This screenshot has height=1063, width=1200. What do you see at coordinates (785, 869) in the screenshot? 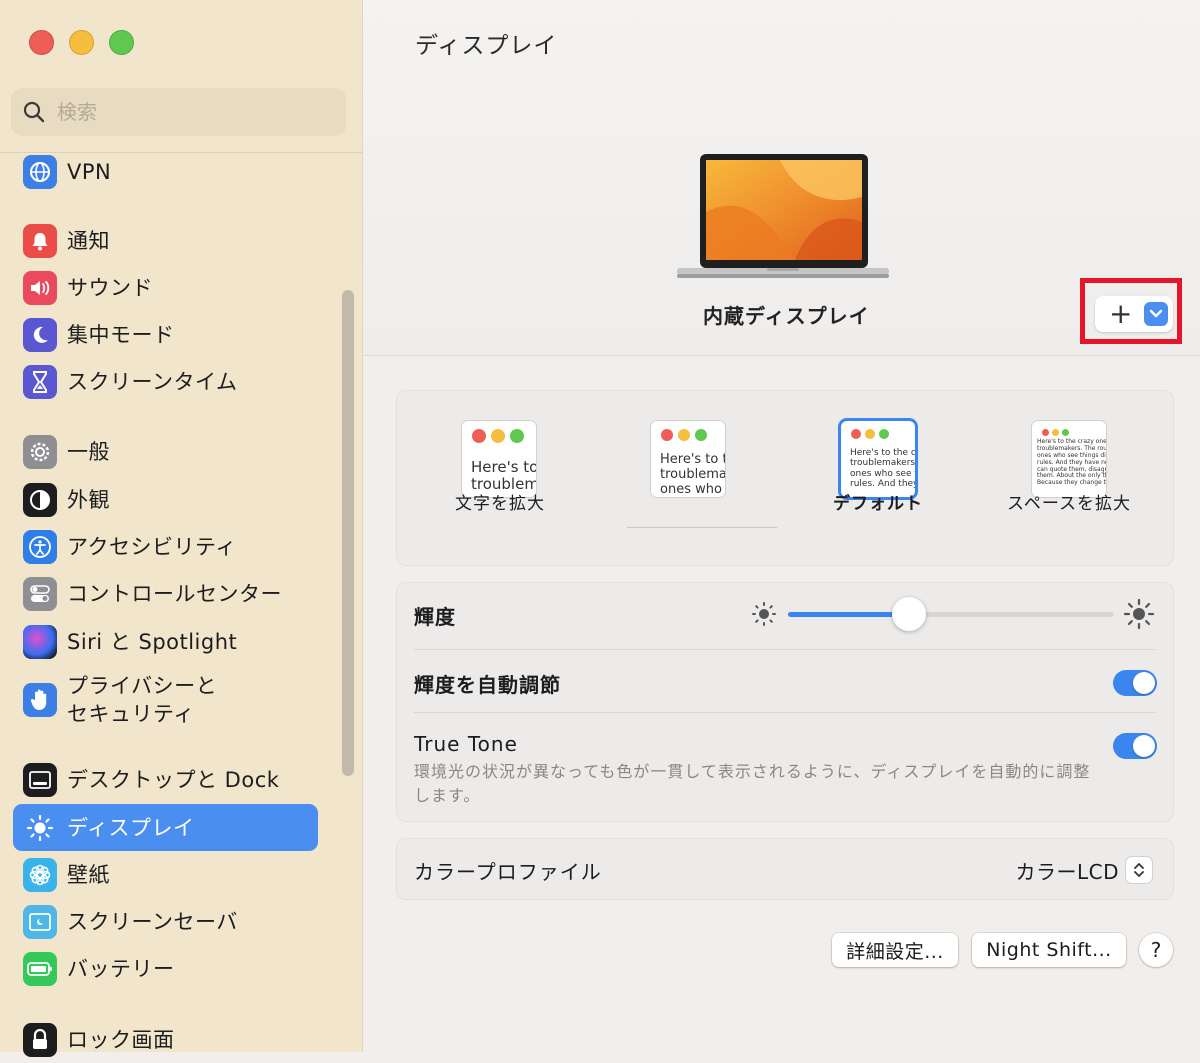
I see `color-profile-card: カラープロファイル カラーLCD` at bounding box center [785, 869].